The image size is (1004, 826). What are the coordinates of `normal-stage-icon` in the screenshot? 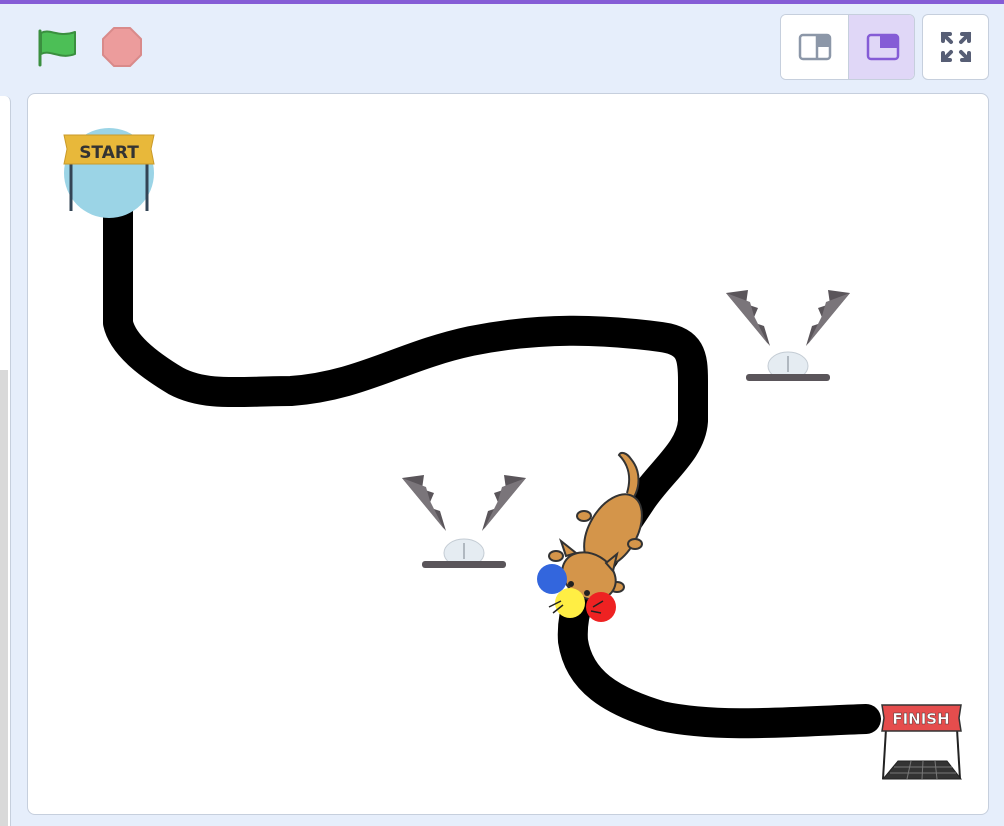 It's located at (882, 47).